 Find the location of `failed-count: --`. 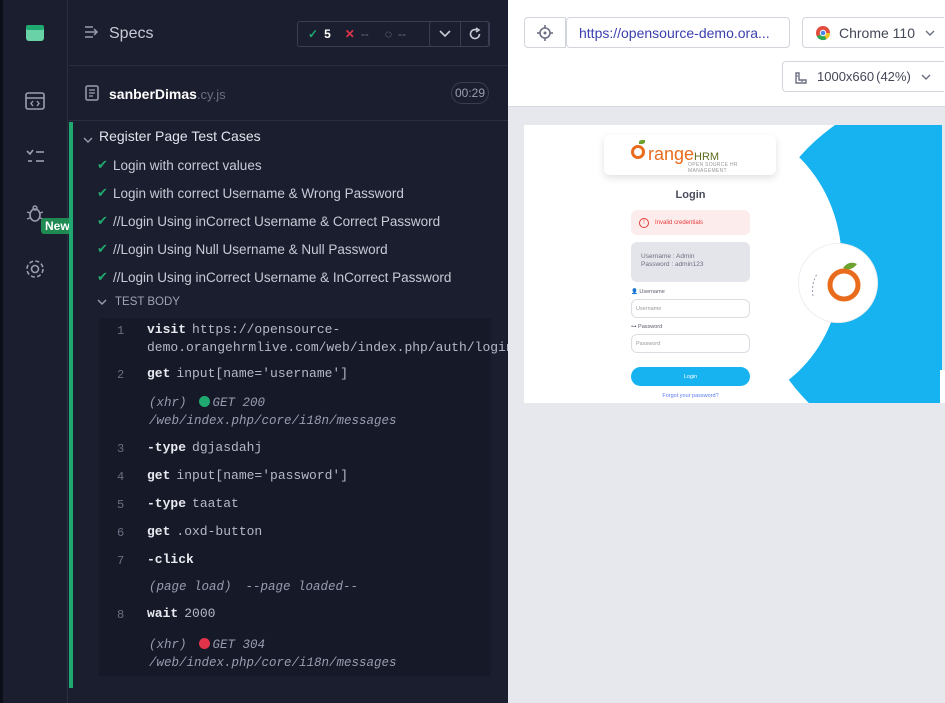

failed-count: -- is located at coordinates (364, 34).